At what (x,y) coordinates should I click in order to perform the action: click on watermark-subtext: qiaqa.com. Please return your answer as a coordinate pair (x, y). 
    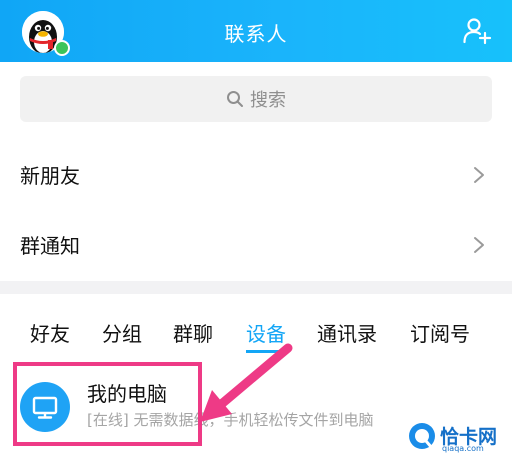
    Looking at the image, I should click on (463, 448).